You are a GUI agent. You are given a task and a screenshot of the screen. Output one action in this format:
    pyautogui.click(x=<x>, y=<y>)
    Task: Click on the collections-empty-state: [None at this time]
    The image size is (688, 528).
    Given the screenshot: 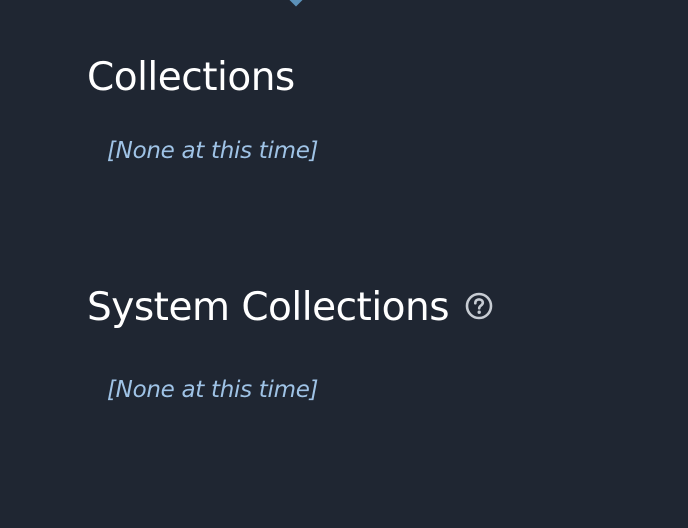 What is the action you would take?
    pyautogui.click(x=213, y=151)
    